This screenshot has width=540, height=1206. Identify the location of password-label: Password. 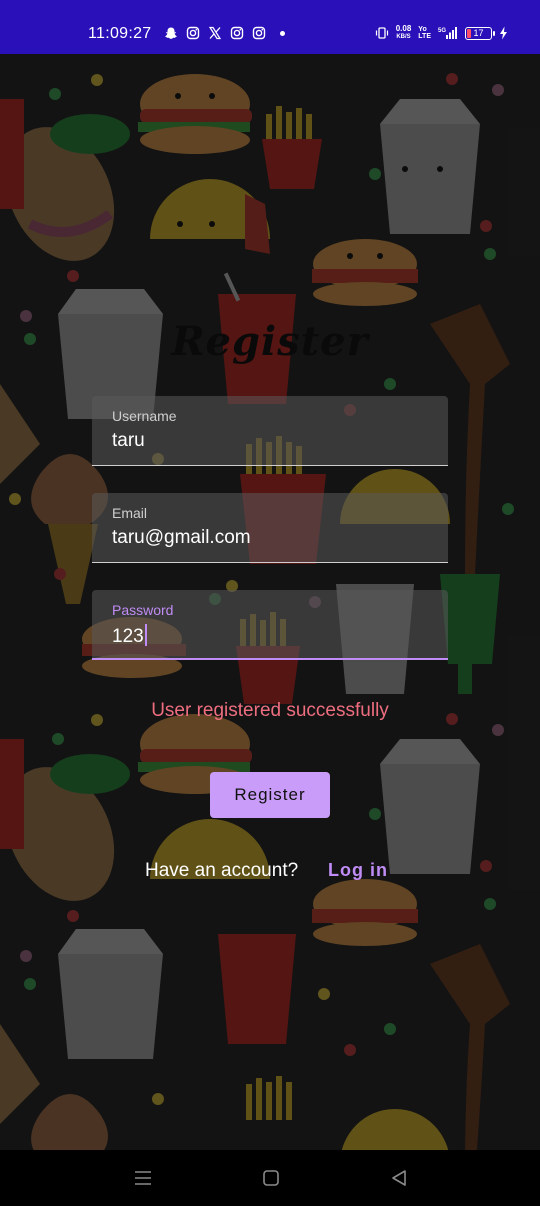
(143, 610).